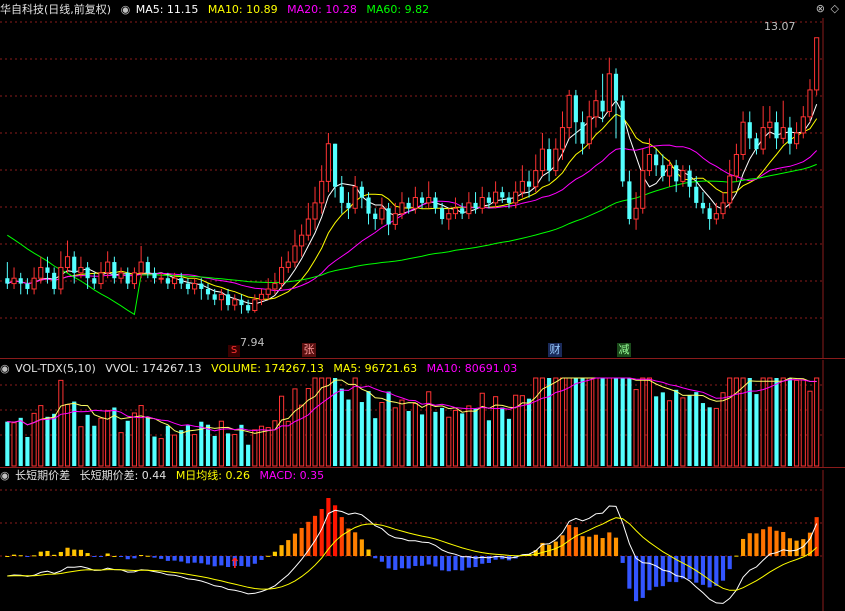 The height and width of the screenshot is (611, 845). I want to click on close-icon: ⊗, so click(820, 8).